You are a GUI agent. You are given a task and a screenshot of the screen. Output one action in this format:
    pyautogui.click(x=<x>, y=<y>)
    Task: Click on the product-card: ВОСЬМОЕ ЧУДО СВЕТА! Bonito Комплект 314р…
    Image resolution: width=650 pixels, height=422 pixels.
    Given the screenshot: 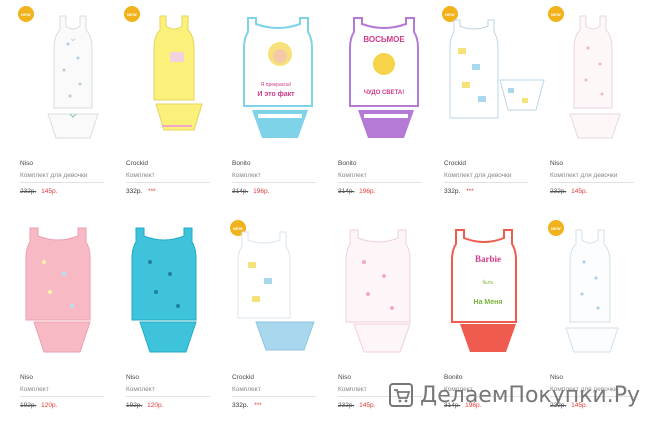 What is the action you would take?
    pyautogui.click(x=391, y=108)
    